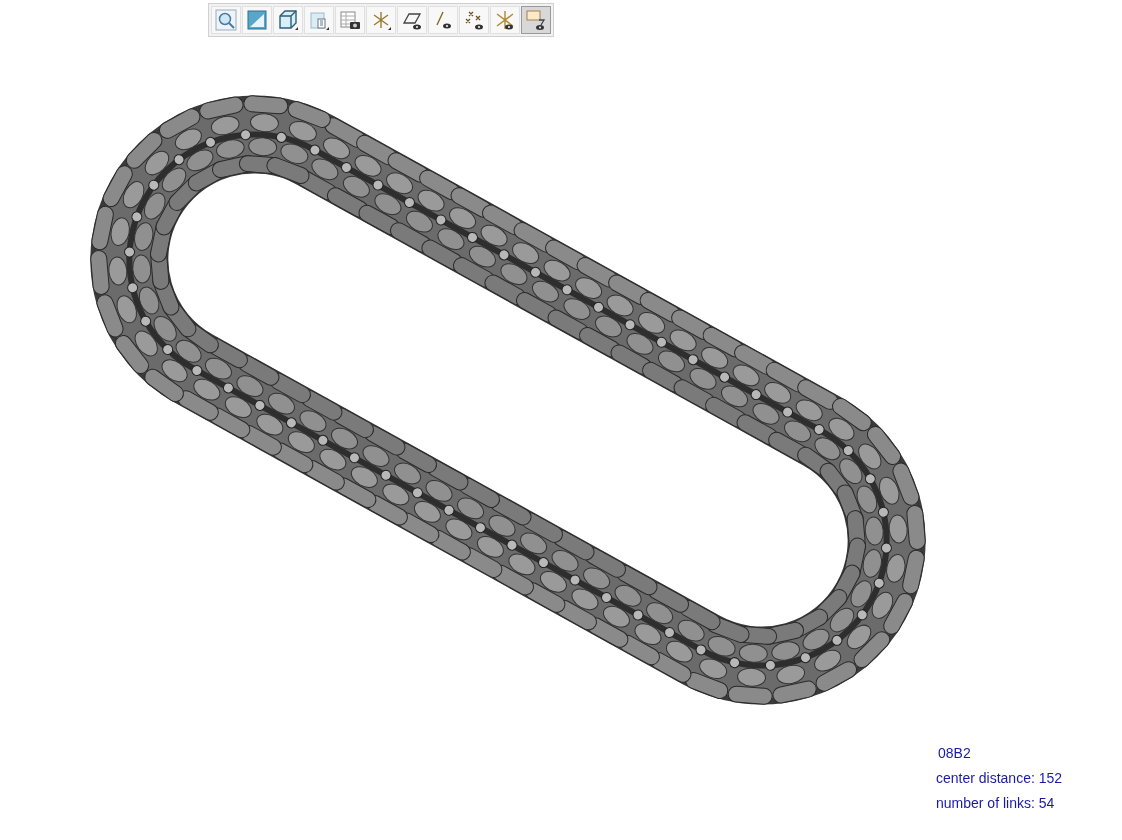  Describe the element at coordinates (474, 20) in the screenshot. I see `points-eye-icon` at that location.